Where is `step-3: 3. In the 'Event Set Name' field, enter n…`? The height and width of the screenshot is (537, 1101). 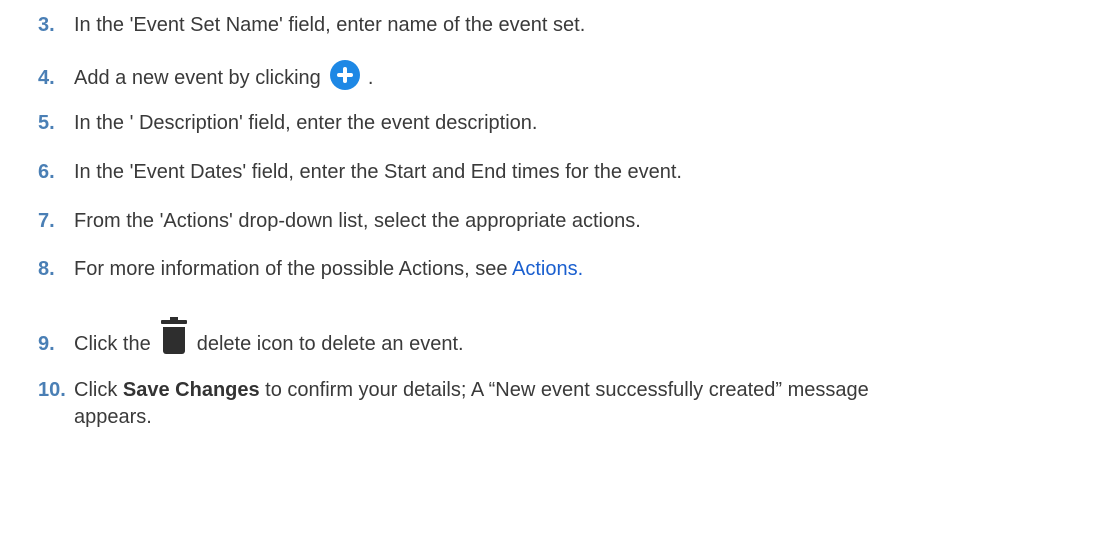
step-3: 3. In the 'Event Set Name' field, enter n… is located at coordinates (559, 25).